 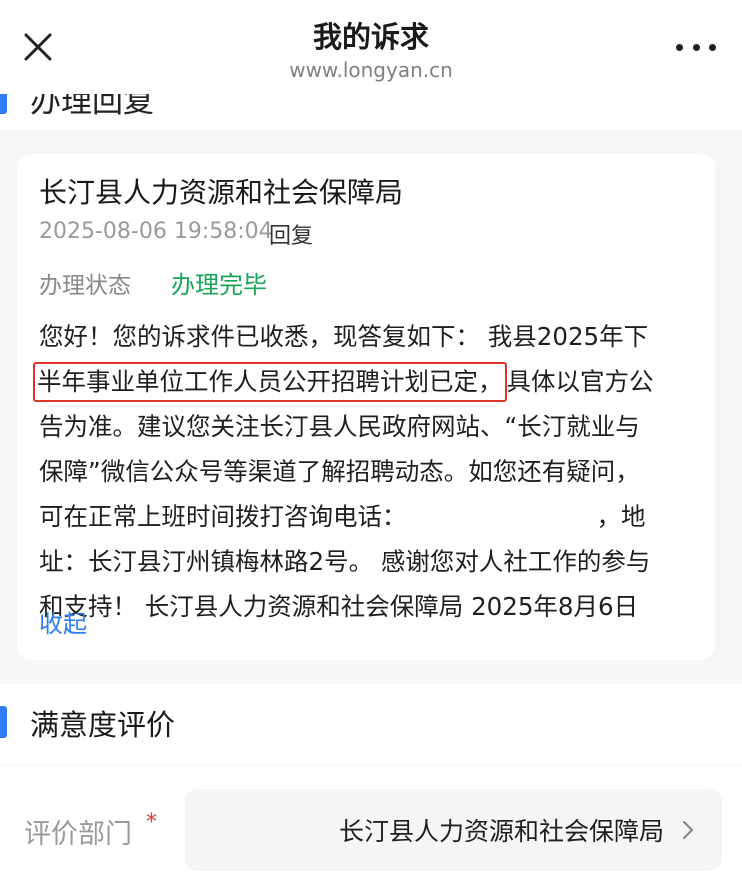 I want to click on status-label: 办理状态, so click(x=85, y=286).